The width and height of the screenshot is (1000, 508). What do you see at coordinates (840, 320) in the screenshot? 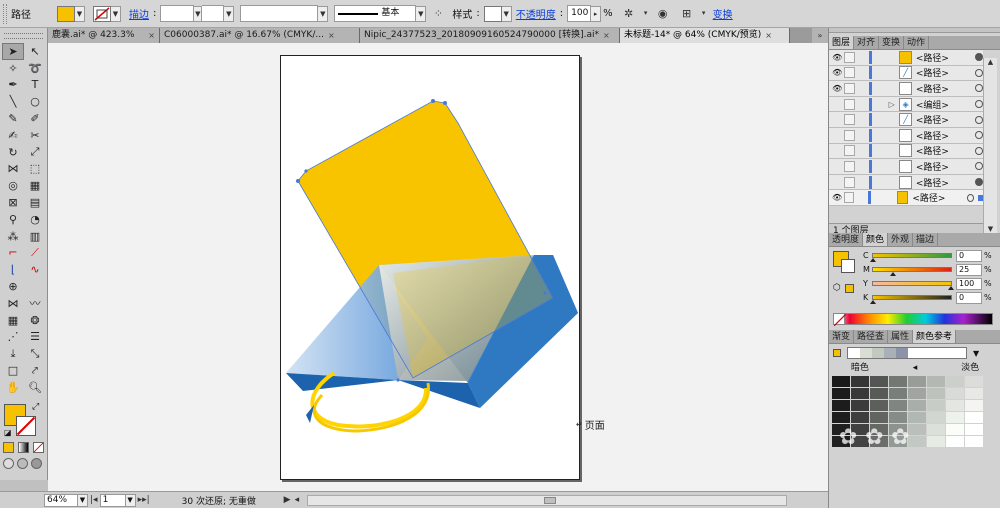
I see `none-color-icon` at bounding box center [840, 320].